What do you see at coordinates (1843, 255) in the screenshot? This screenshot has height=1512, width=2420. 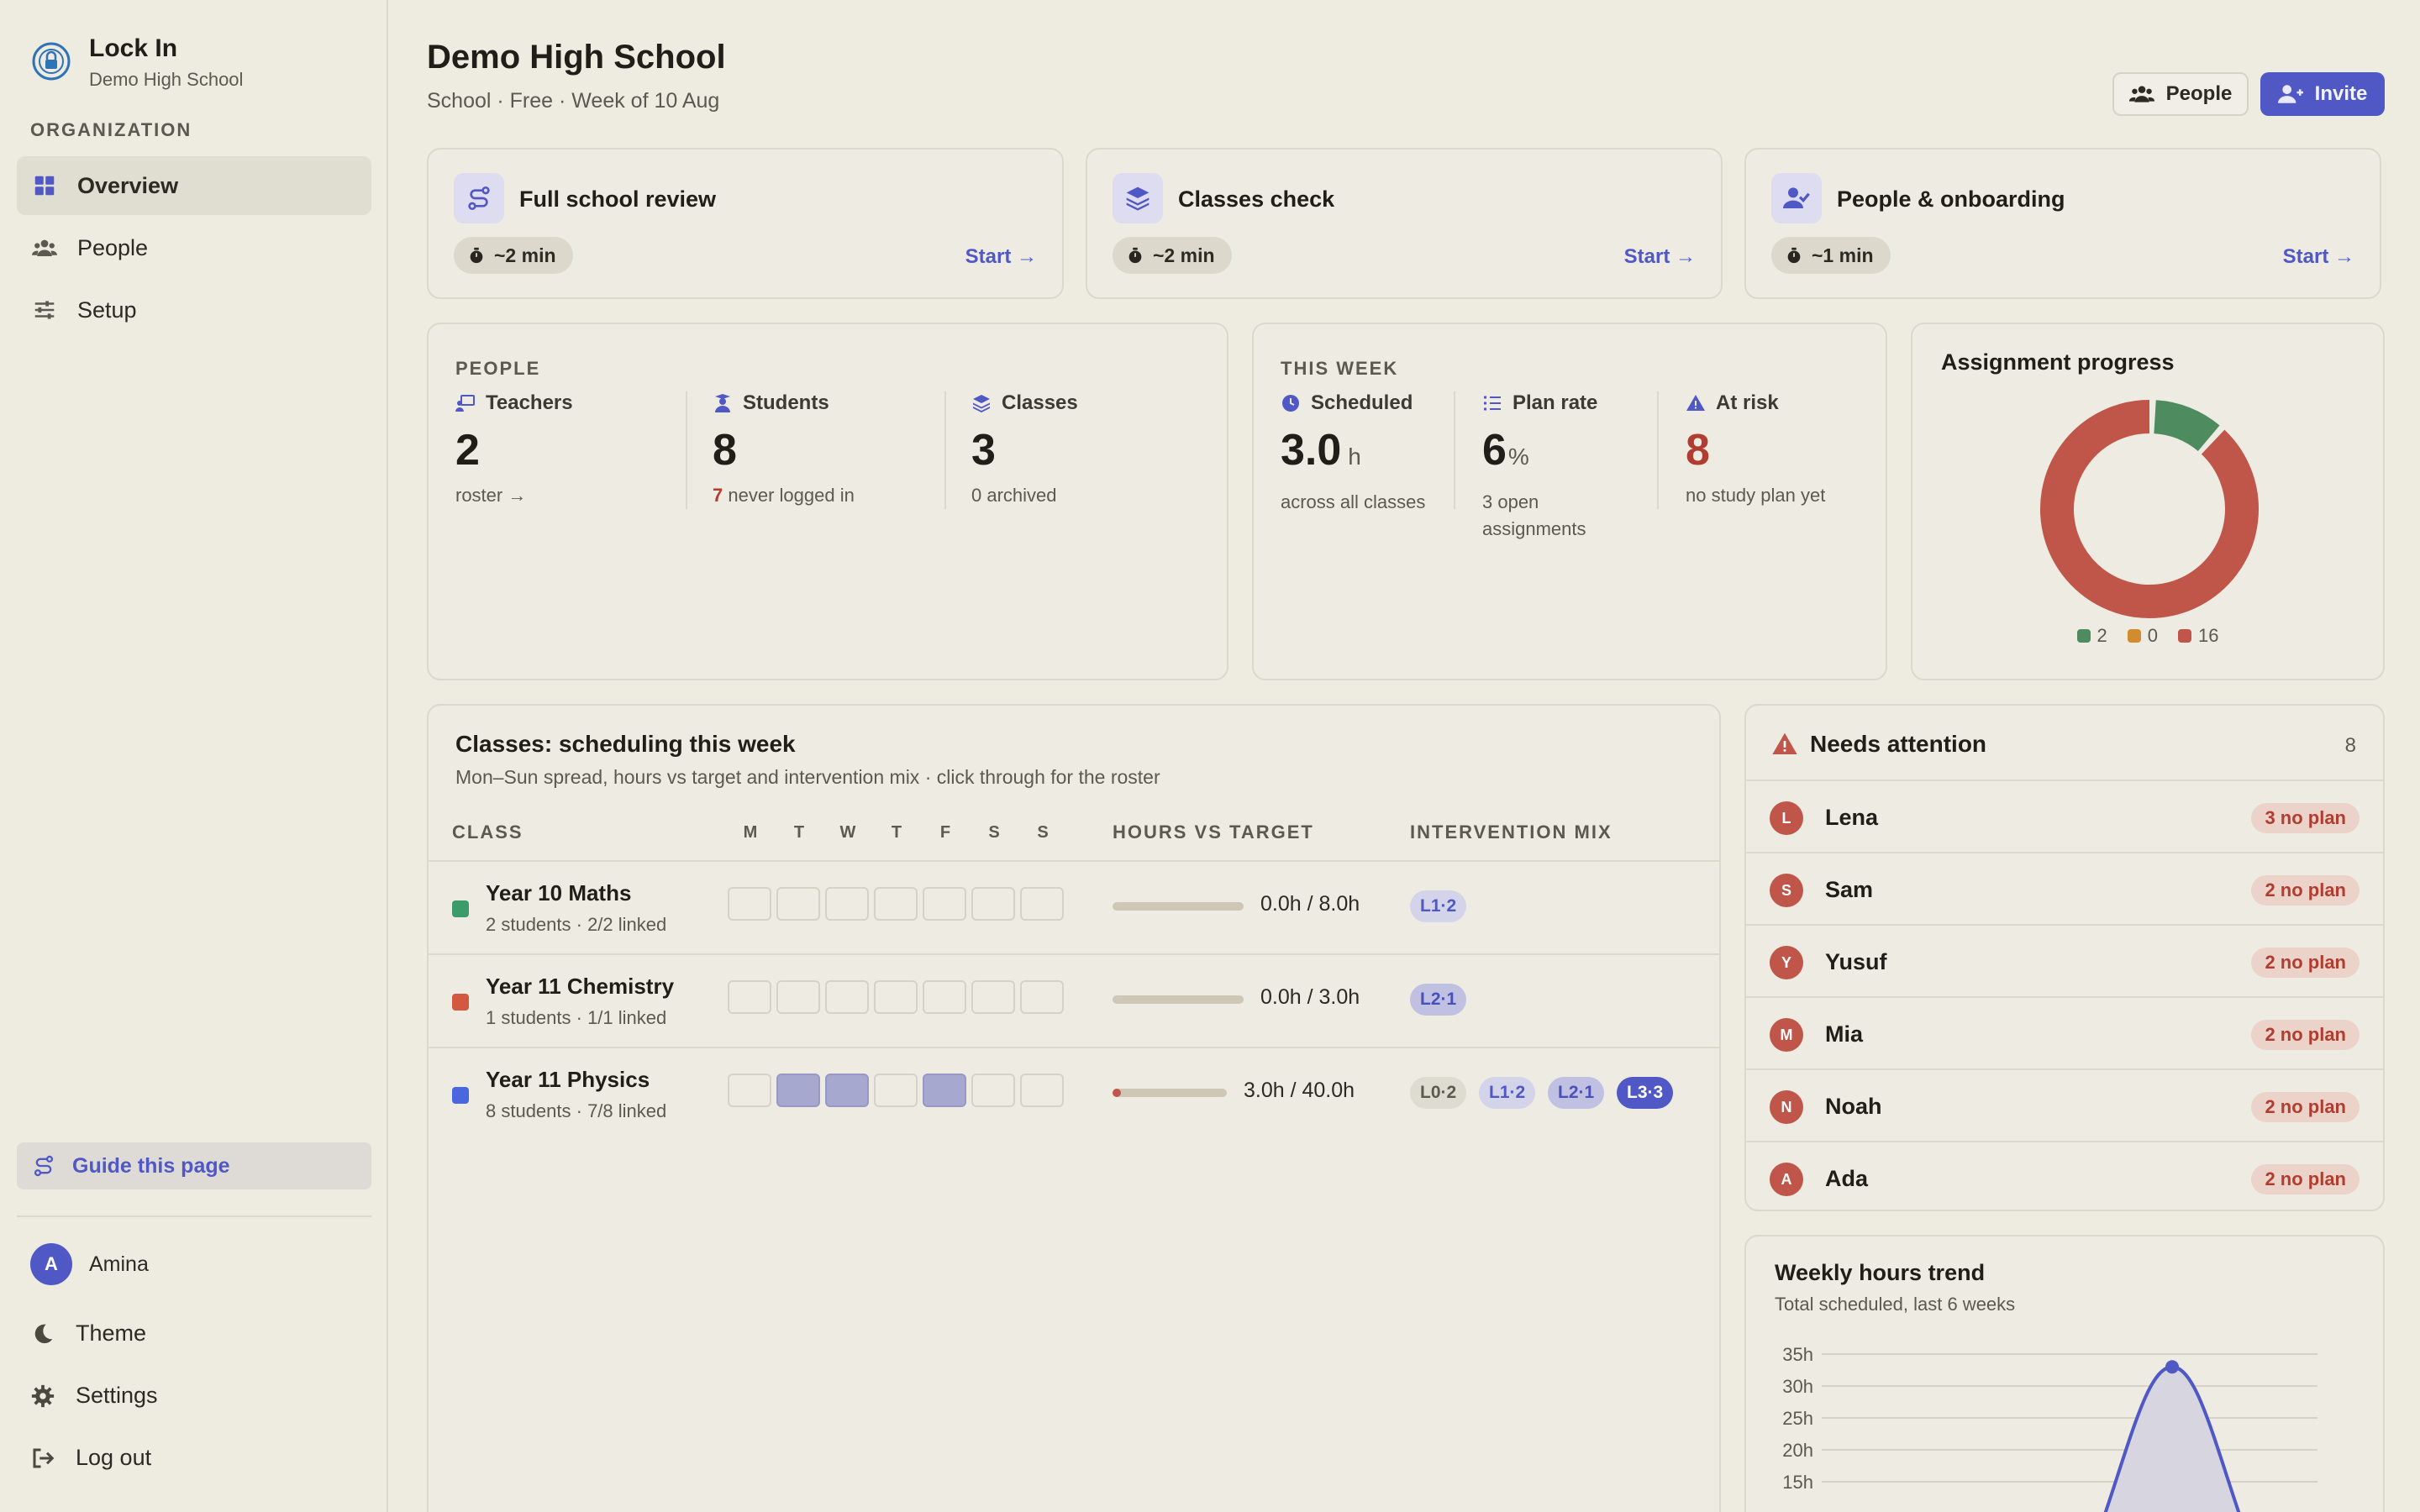 I see `time-label: ~1 min` at bounding box center [1843, 255].